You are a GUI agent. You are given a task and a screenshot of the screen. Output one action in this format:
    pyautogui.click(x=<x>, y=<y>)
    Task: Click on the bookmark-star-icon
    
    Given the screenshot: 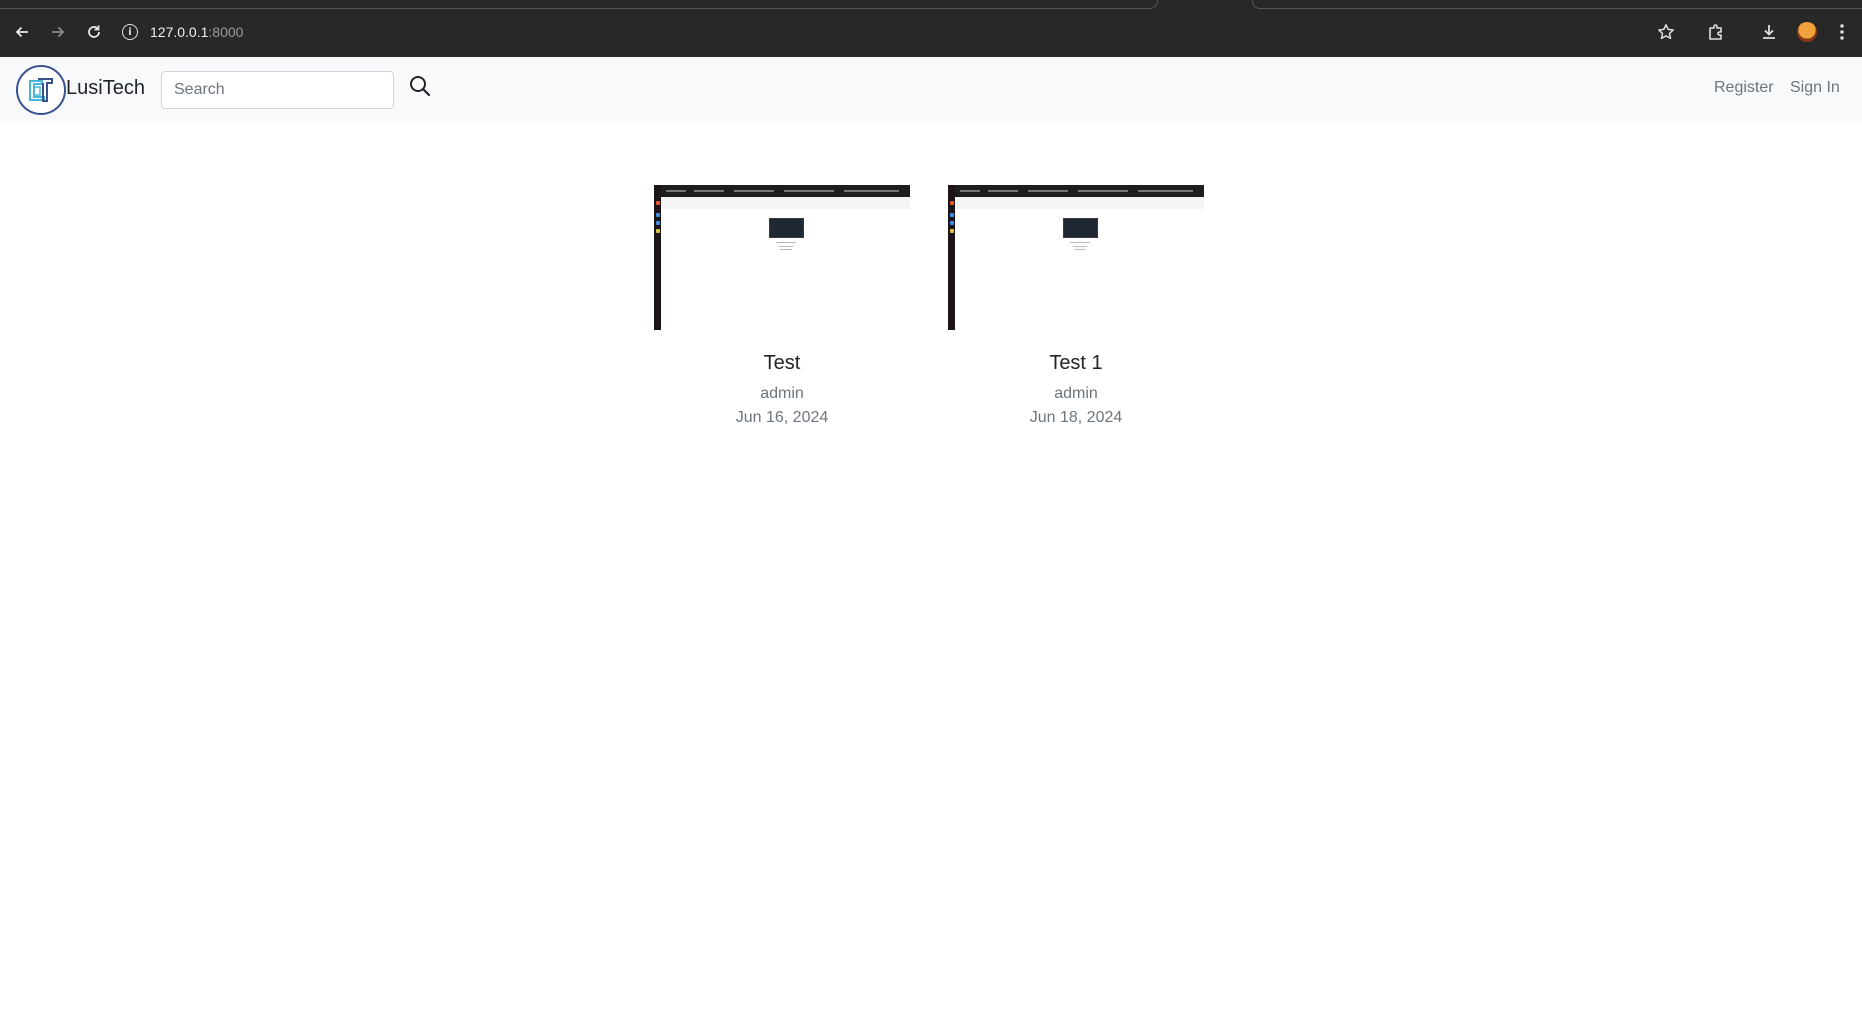 What is the action you would take?
    pyautogui.click(x=1666, y=32)
    